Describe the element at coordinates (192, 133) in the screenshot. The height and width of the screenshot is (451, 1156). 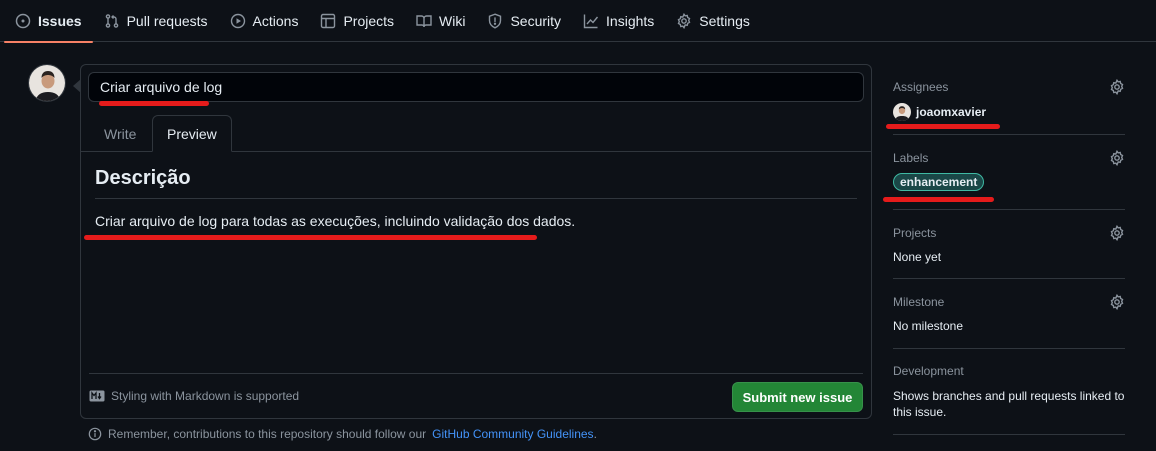
I see `tab-preview: Preview` at that location.